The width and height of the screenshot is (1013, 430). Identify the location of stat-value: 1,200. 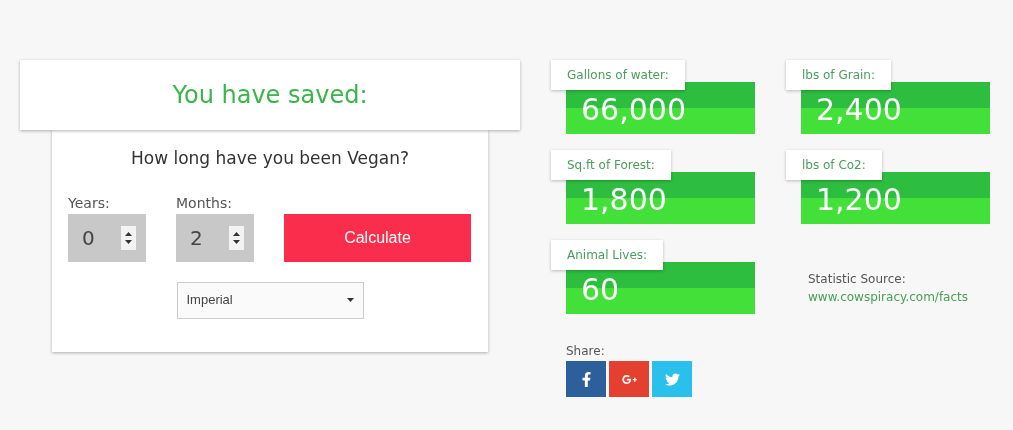
(859, 200).